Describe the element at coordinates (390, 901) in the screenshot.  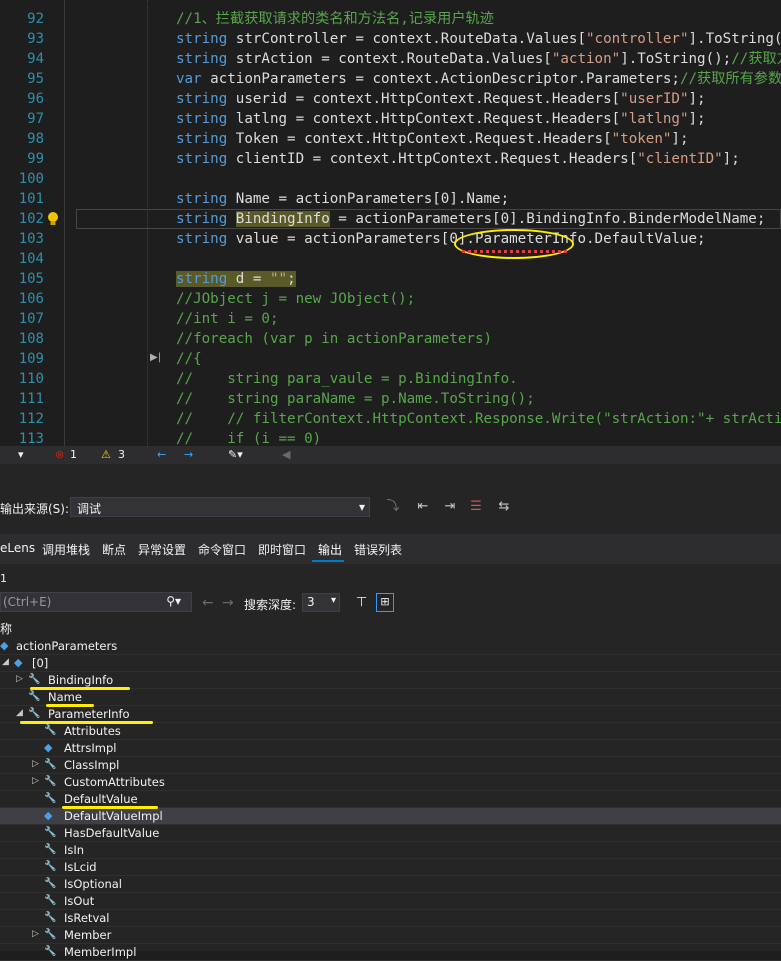
I see `tree-row: 🔧IsOut` at that location.